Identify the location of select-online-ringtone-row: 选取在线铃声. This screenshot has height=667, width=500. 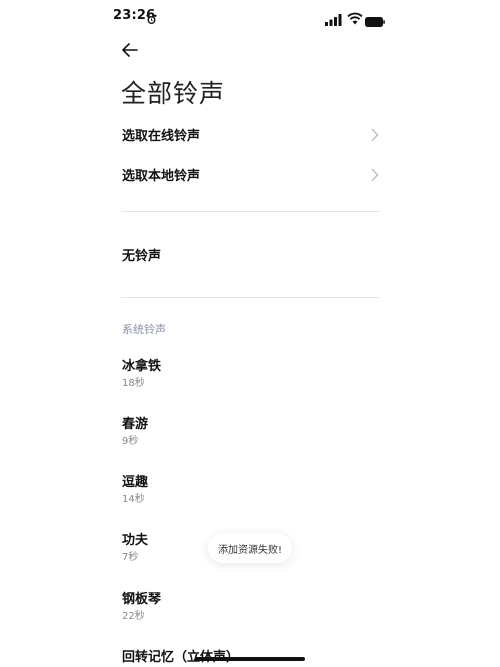
(250, 134).